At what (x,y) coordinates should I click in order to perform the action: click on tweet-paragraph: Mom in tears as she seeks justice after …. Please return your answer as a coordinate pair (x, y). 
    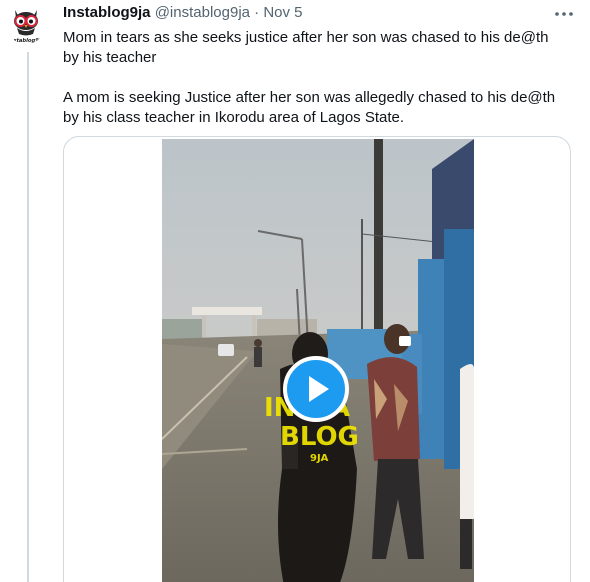
    Looking at the image, I should click on (306, 47).